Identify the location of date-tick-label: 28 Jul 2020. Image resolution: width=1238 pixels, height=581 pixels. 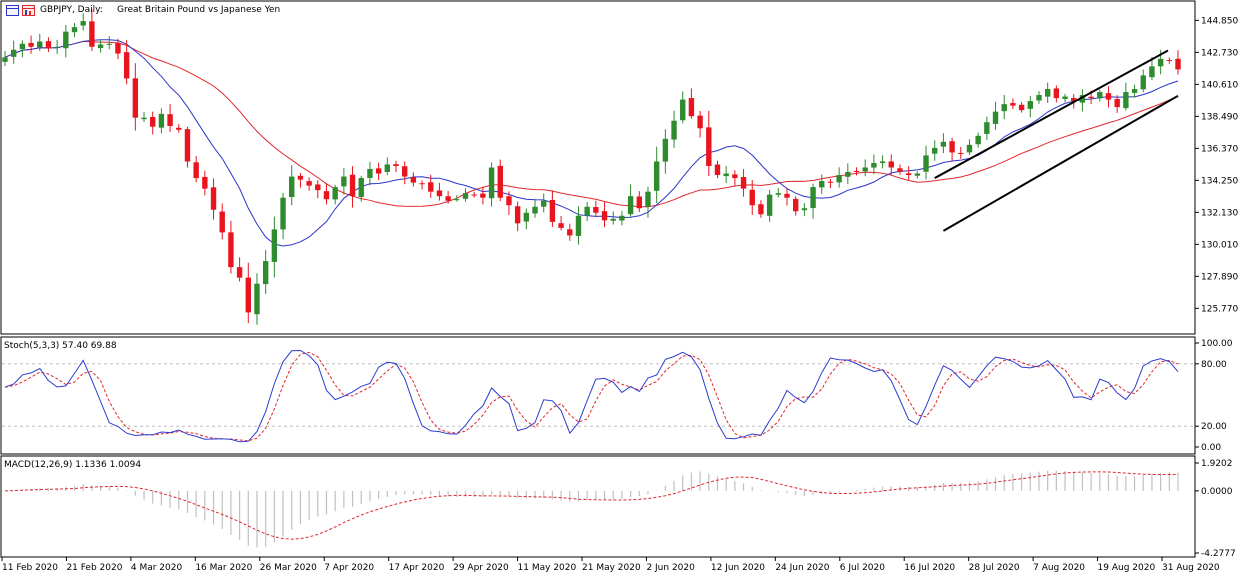
(994, 568).